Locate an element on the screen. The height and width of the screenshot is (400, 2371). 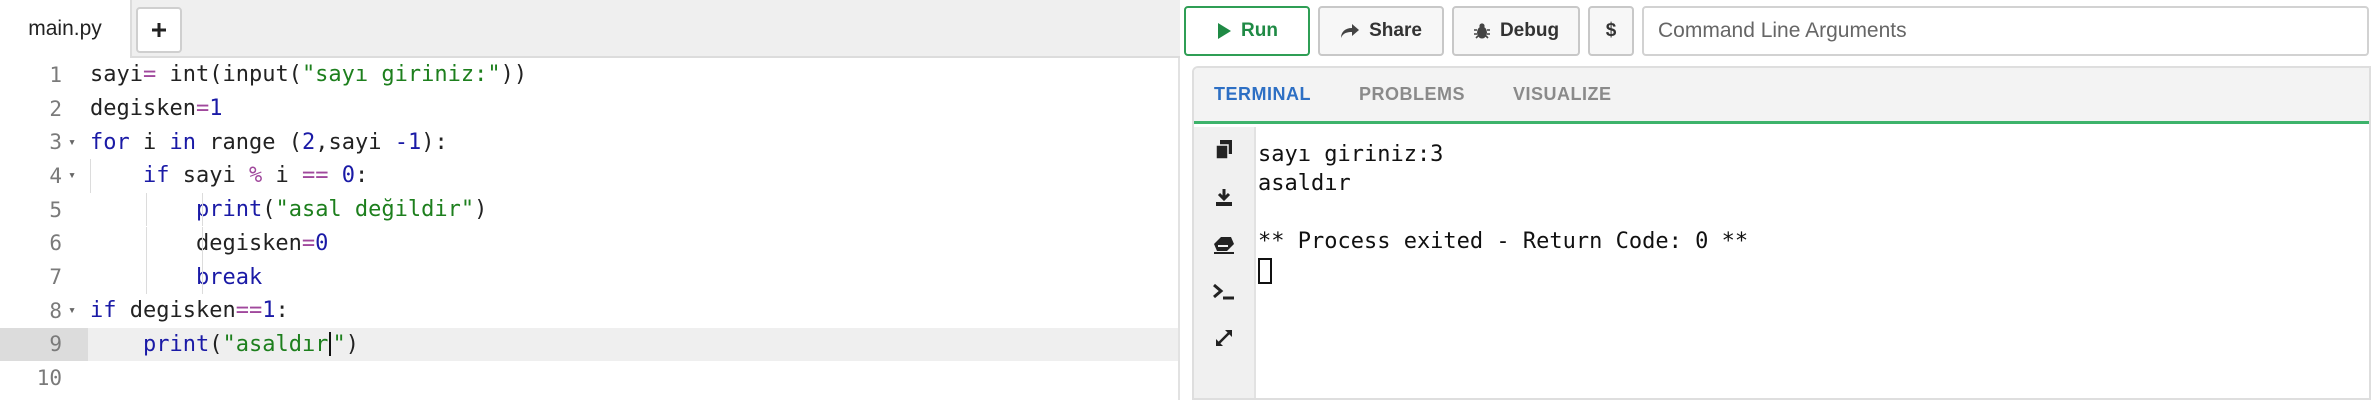
line-number: 6 is located at coordinates (55, 243).